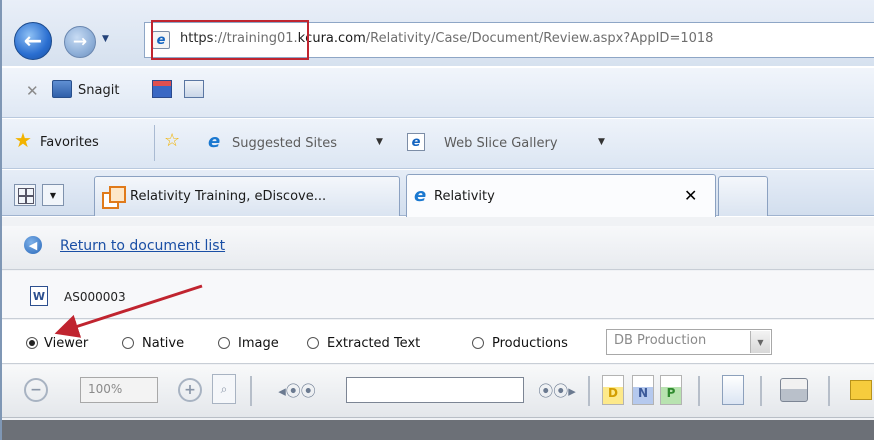 This screenshot has height=440, width=874. What do you see at coordinates (760, 342) in the screenshot?
I see `production-dropdown-icon: ▼` at bounding box center [760, 342].